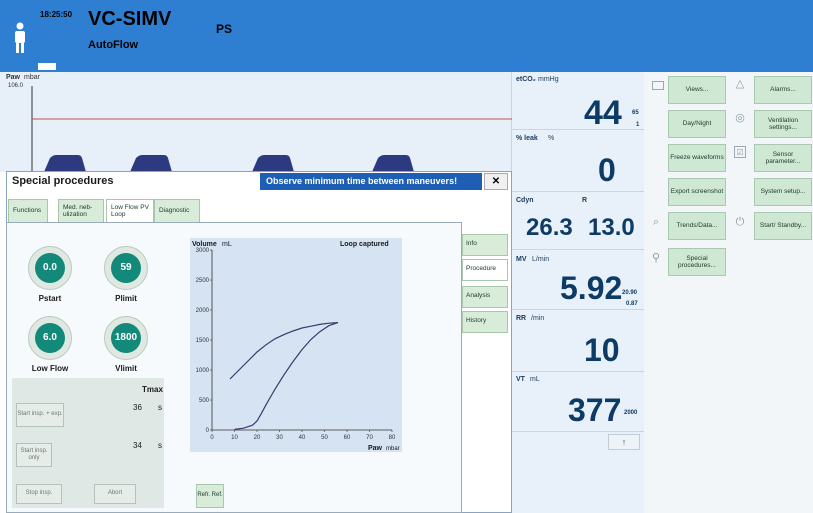 The image size is (813, 513). Describe the element at coordinates (152, 389) in the screenshot. I see `tmax-label: Tmax` at that location.